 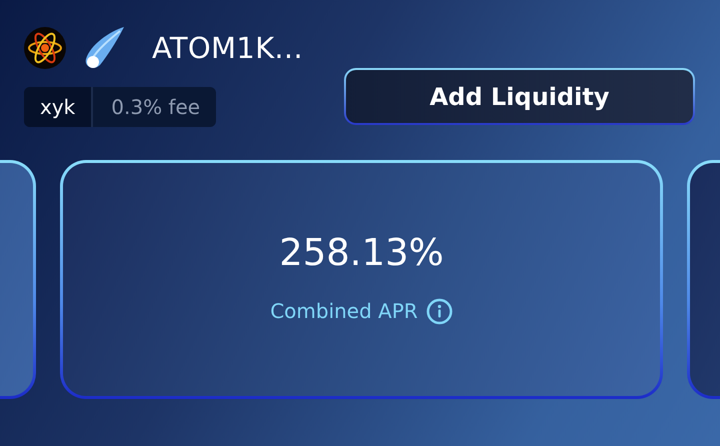 I want to click on apr-value: 258.13%, so click(x=361, y=252).